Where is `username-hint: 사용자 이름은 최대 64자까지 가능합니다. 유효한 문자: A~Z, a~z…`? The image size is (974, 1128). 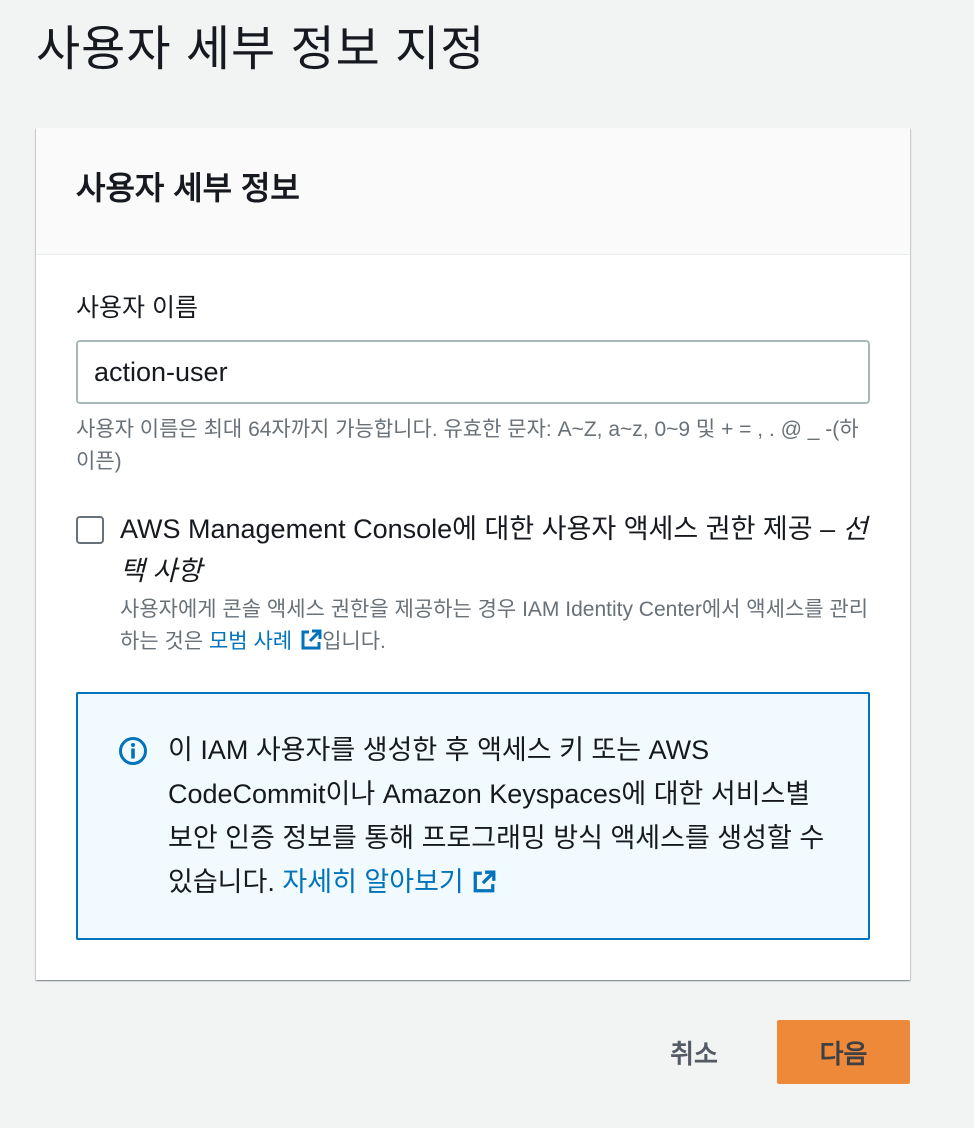
username-hint: 사용자 이름은 최대 64자까지 가능합니다. 유효한 문자: A~Z, a~z… is located at coordinates (467, 445).